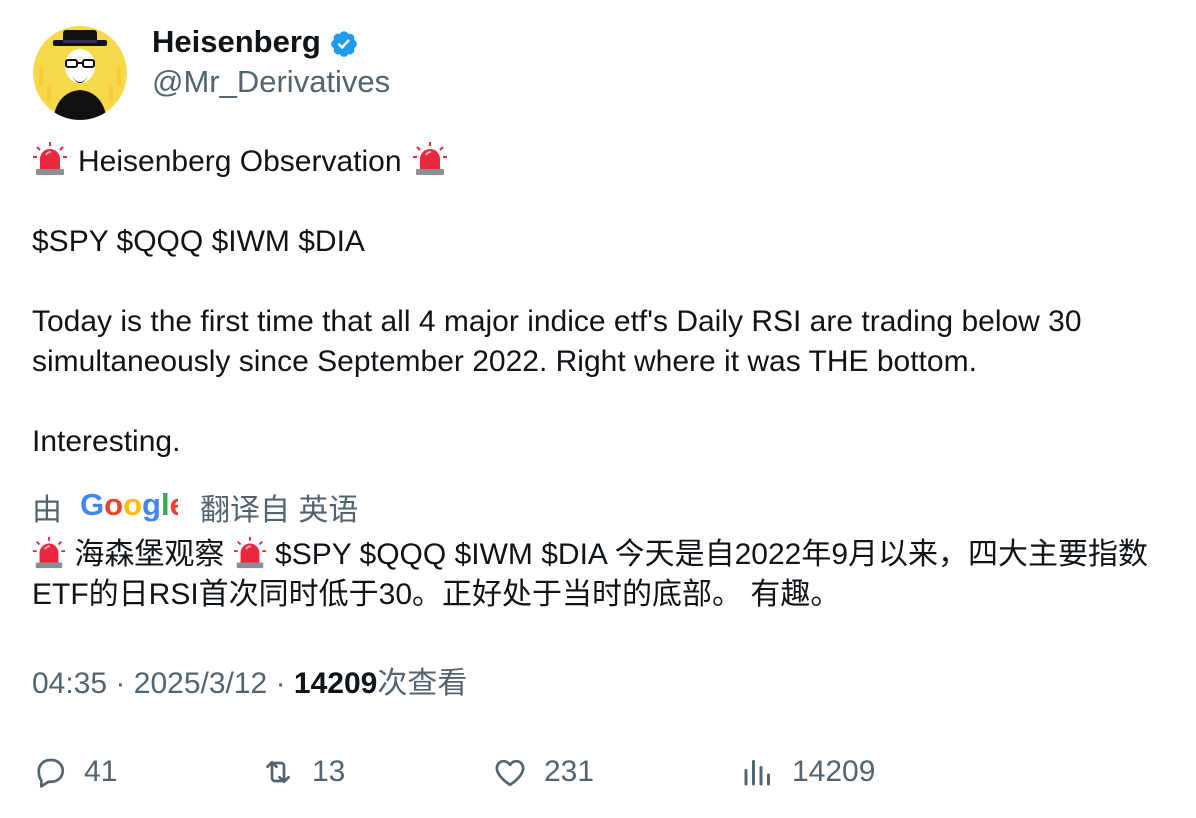 The height and width of the screenshot is (818, 1196). Describe the element at coordinates (160, 241) in the screenshot. I see `cashtag-link: $QQQ` at that location.